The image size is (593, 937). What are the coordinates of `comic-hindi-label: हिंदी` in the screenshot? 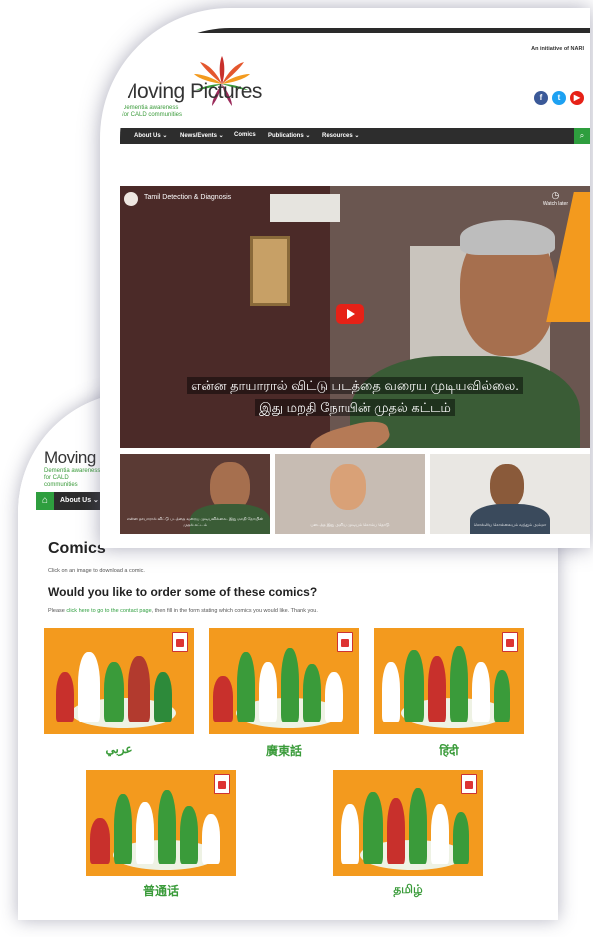 It's located at (449, 750).